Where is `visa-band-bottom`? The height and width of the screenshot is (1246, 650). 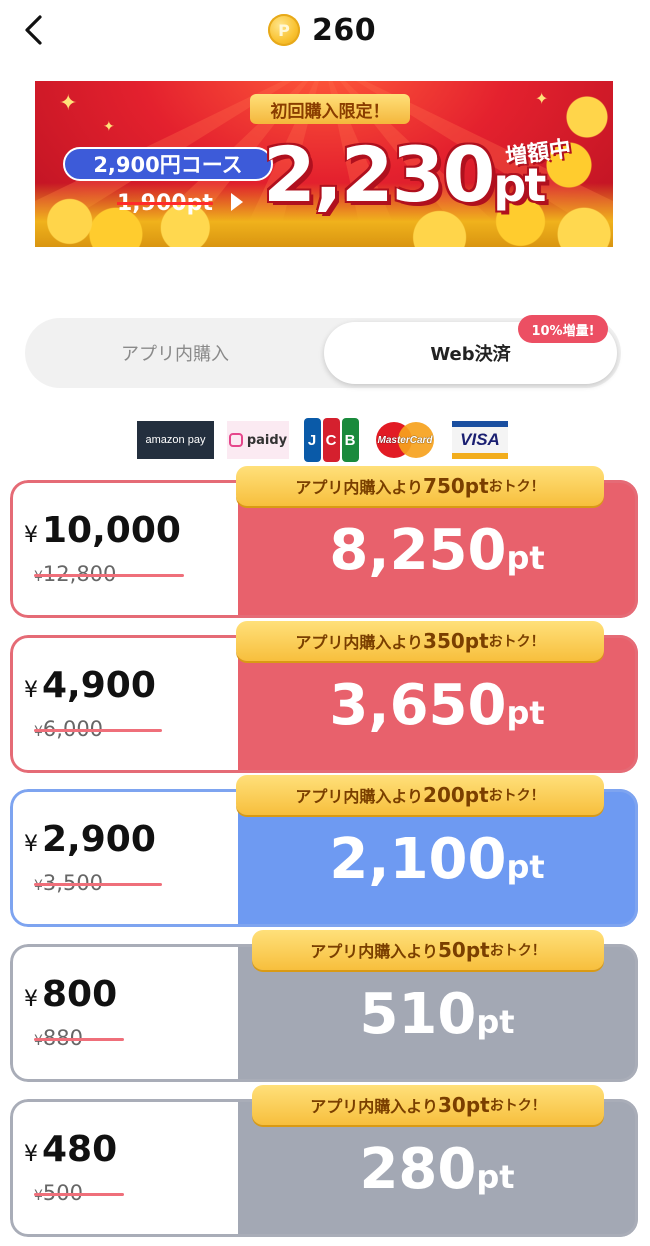
visa-band-bottom is located at coordinates (480, 456).